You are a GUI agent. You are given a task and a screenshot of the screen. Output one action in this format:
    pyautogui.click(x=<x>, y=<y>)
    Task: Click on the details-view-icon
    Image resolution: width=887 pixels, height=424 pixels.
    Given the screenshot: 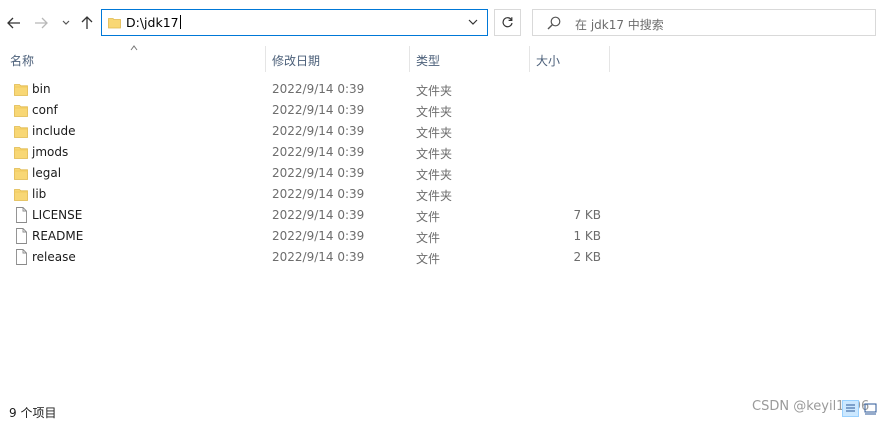 What is the action you would take?
    pyautogui.click(x=850, y=408)
    